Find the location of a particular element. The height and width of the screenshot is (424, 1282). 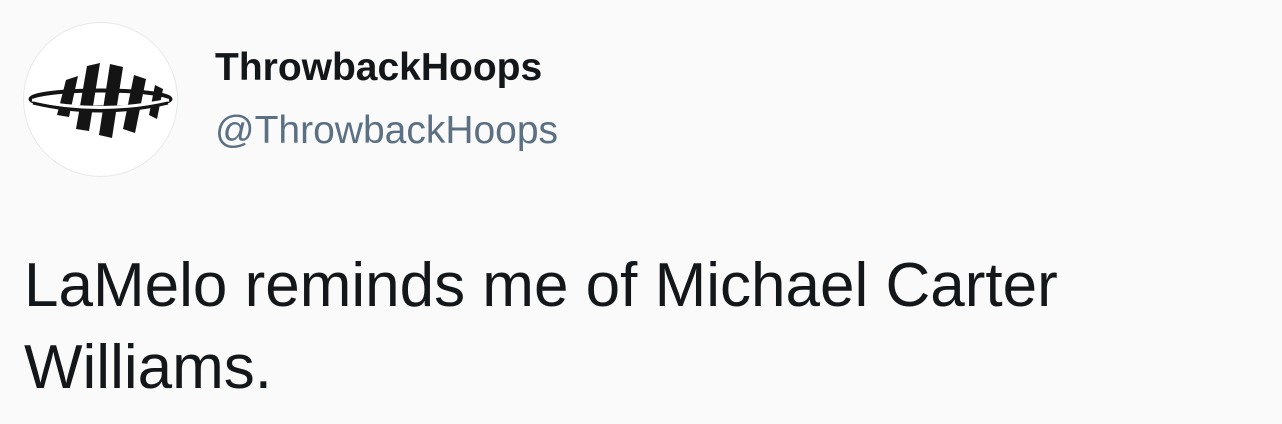

basketball-stripes-logo-icon is located at coordinates (100, 100).